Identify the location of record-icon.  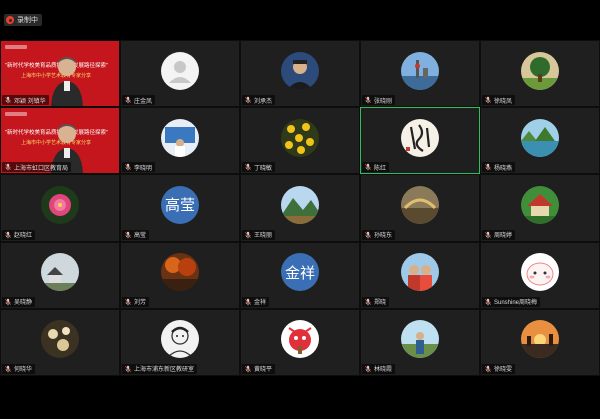
(10, 20).